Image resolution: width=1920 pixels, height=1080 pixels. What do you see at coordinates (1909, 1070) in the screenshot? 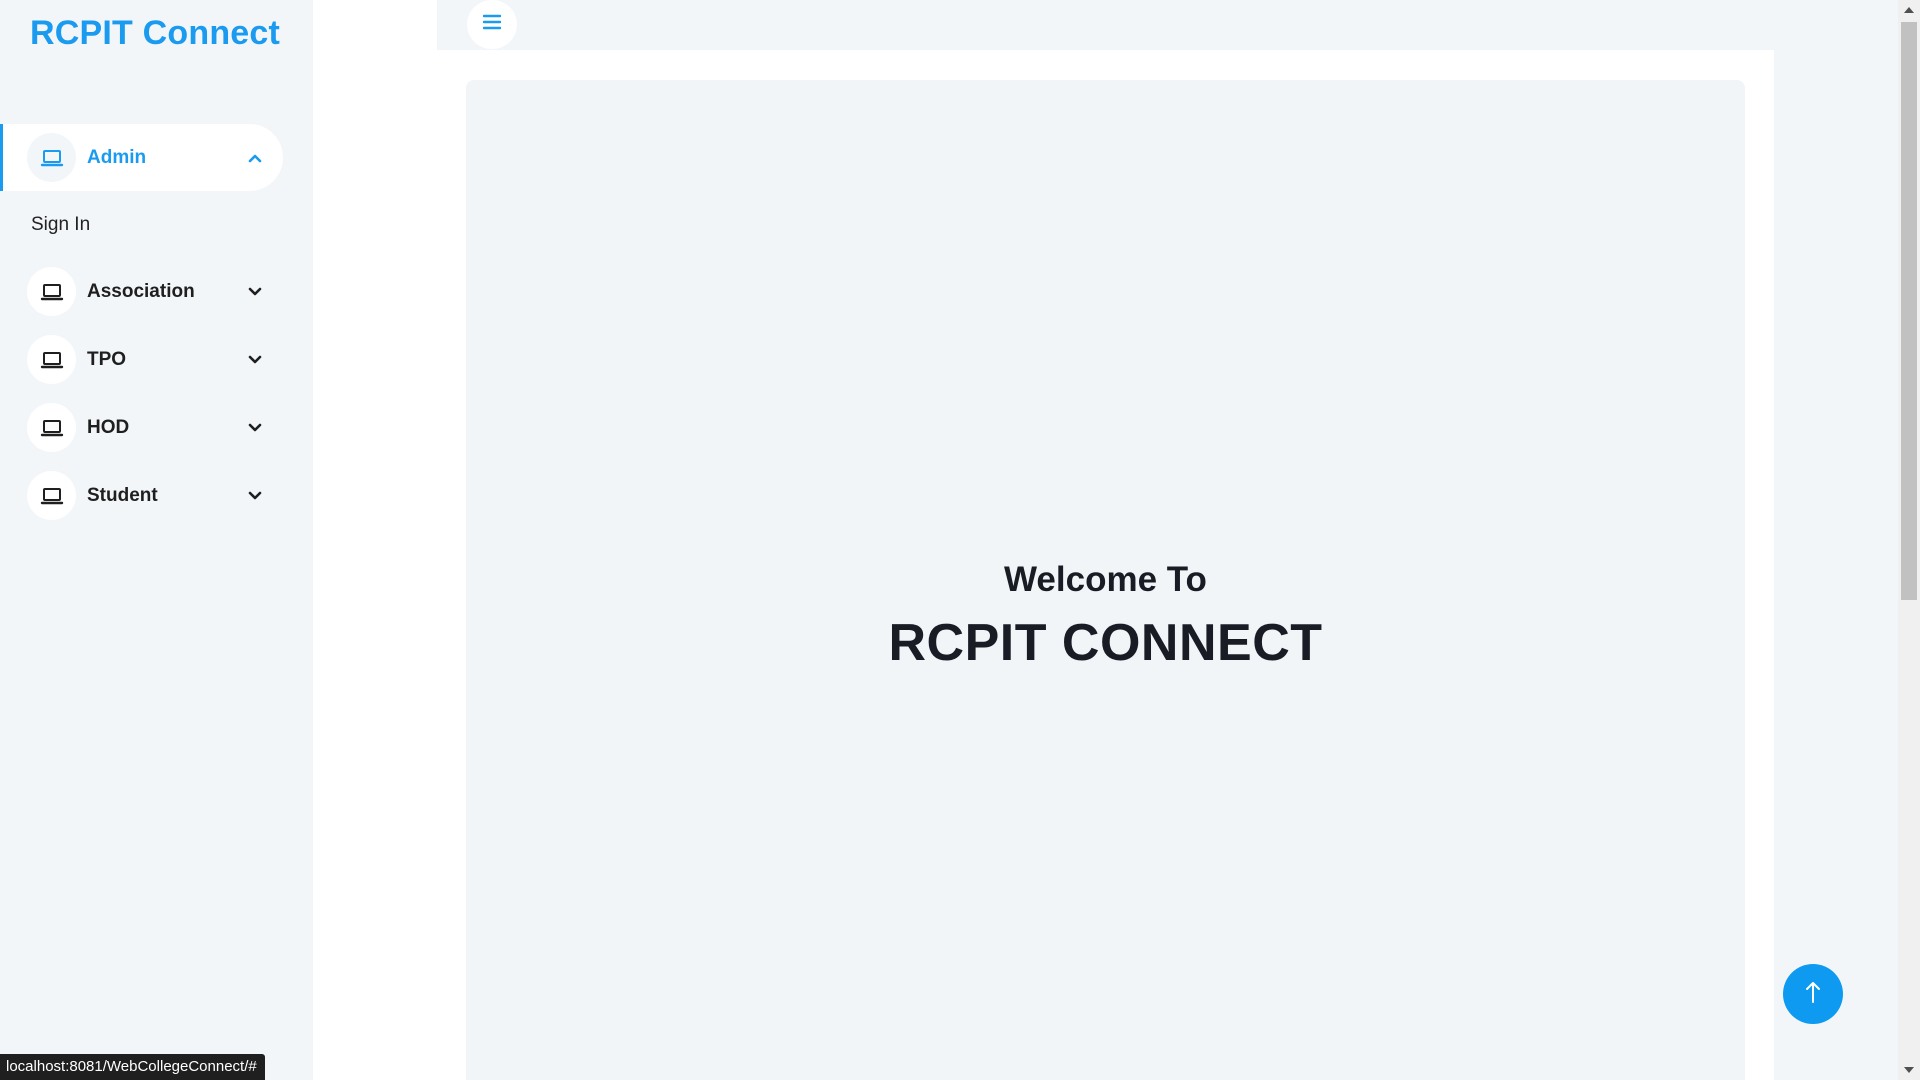
I see `scroll-down-arrow-icon` at bounding box center [1909, 1070].